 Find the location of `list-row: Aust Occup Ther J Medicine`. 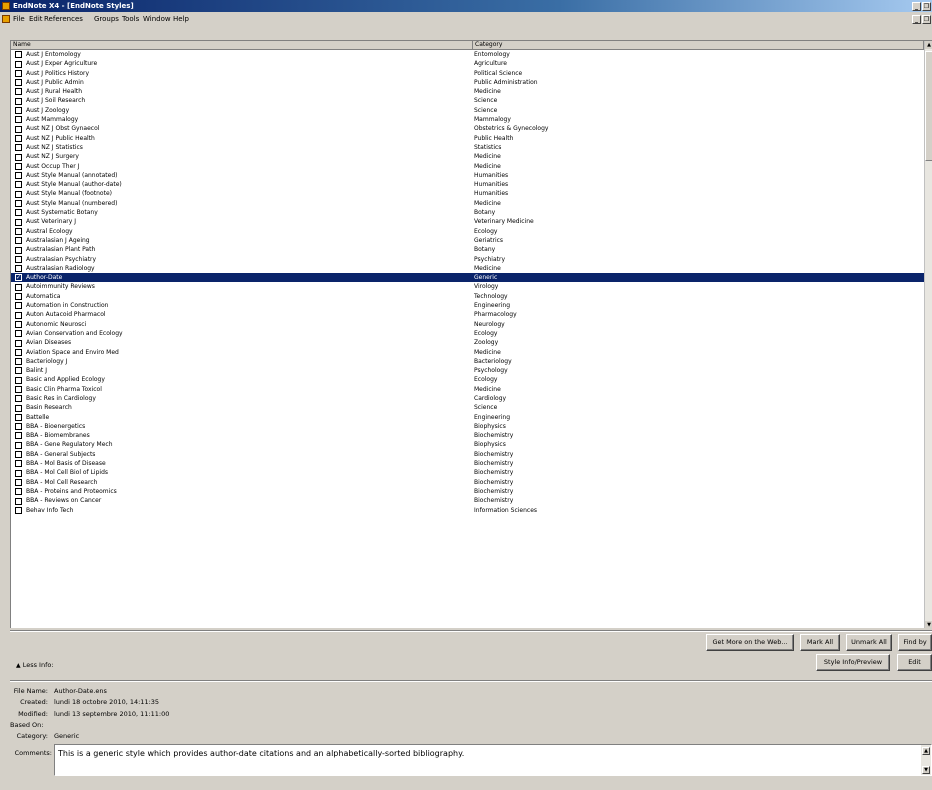

list-row: Aust Occup Ther J Medicine is located at coordinates (467, 166).